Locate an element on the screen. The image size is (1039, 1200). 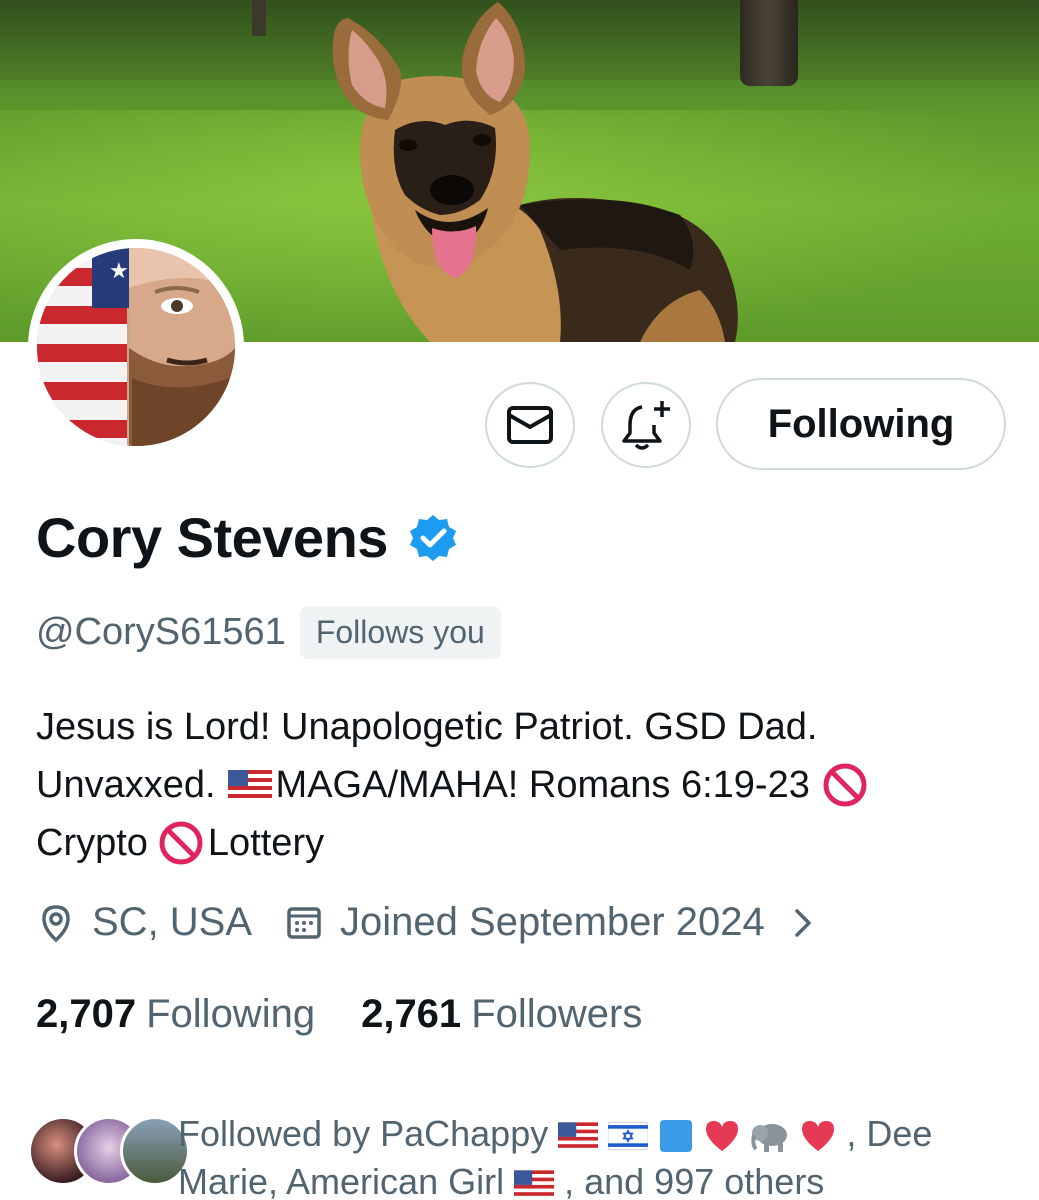
followed-by-middle: , Dee is located at coordinates (889, 1133).